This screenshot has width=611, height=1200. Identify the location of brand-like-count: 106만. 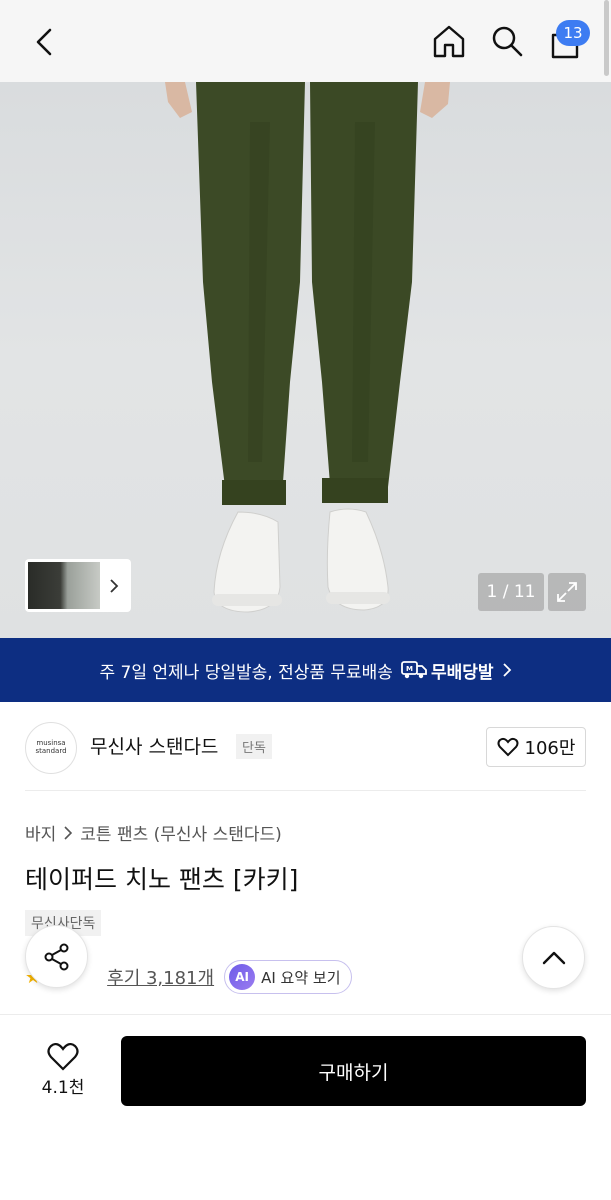
(550, 748).